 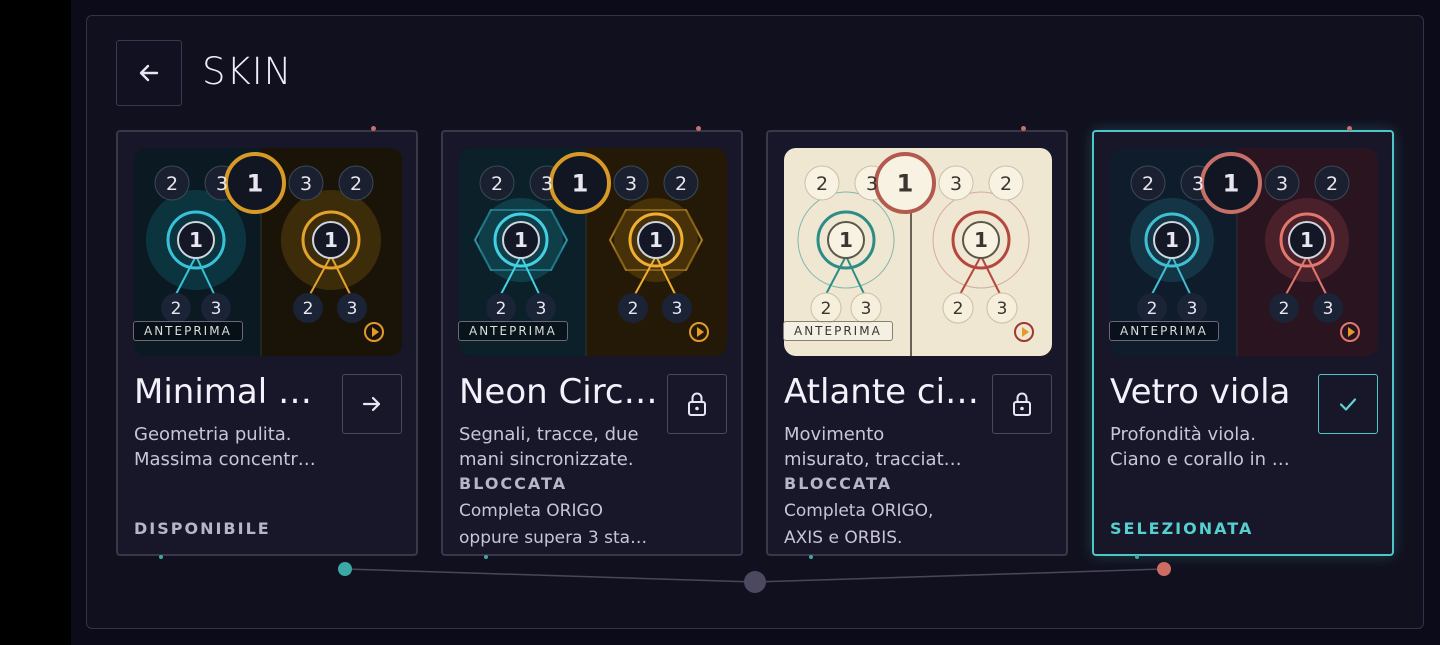 What do you see at coordinates (345, 569) in the screenshot?
I see `timeline-node-start` at bounding box center [345, 569].